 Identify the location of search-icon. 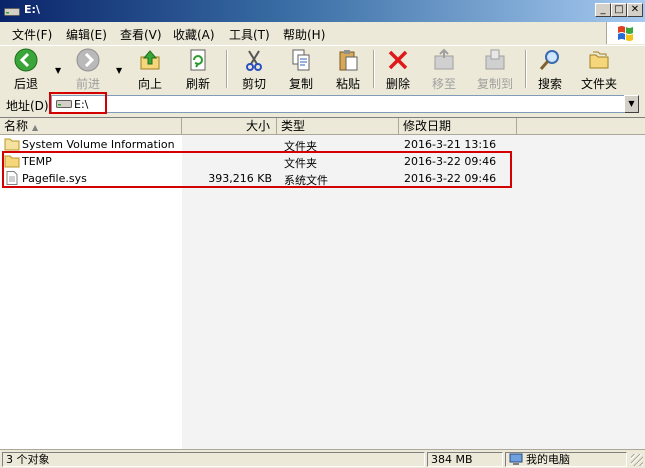
(549, 60).